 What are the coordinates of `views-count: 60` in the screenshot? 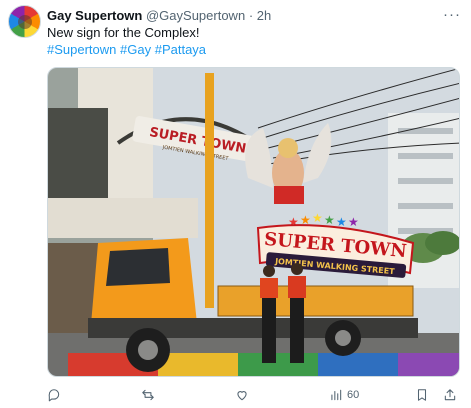 It's located at (353, 395).